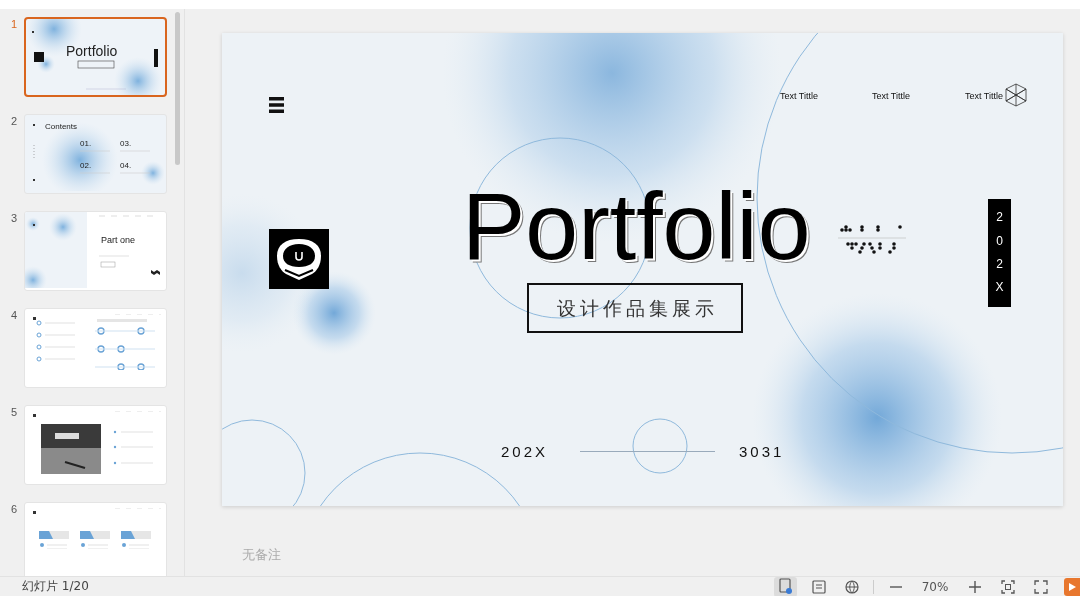 Image resolution: width=1080 pixels, height=596 pixels. What do you see at coordinates (818, 586) in the screenshot?
I see `reading-view-icon` at bounding box center [818, 586].